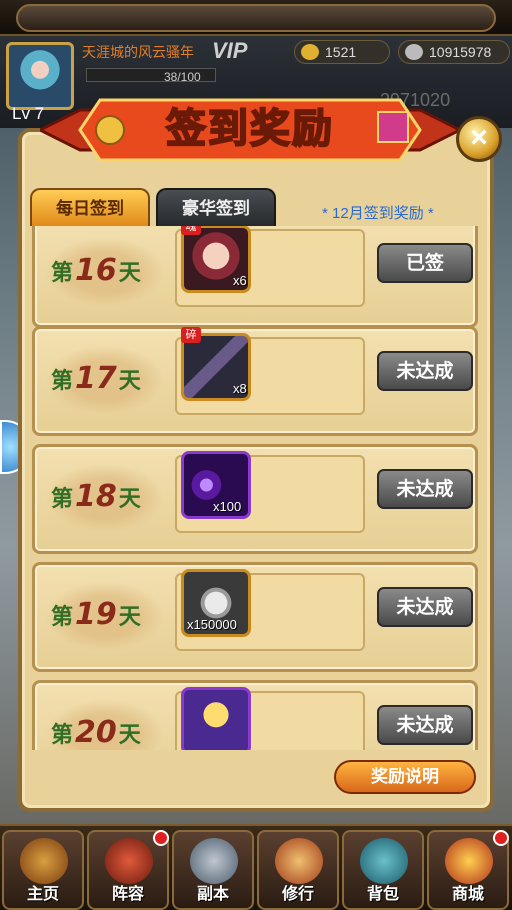 The height and width of the screenshot is (910, 512). What do you see at coordinates (469, 861) in the screenshot?
I see `treasure-chest-icon` at bounding box center [469, 861].